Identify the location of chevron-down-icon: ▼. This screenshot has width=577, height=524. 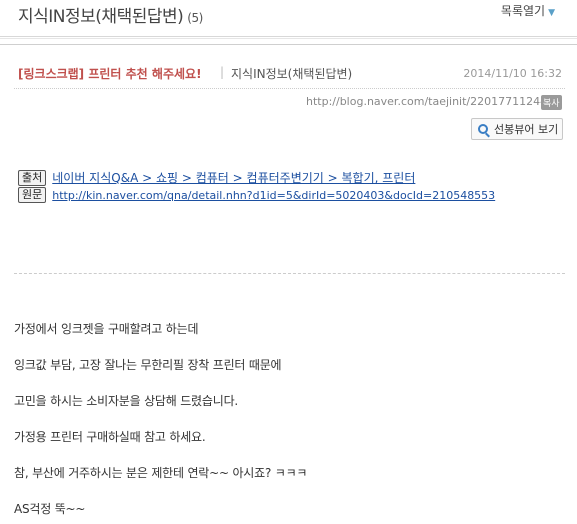
(551, 13).